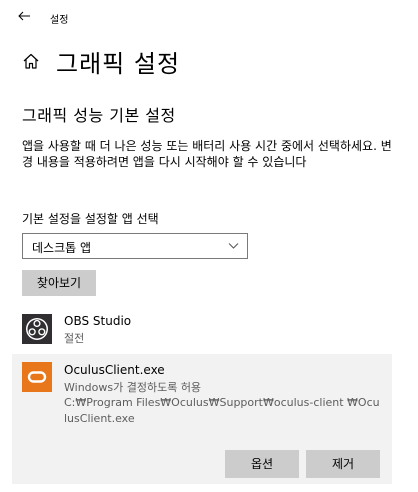 This screenshot has width=418, height=492. Describe the element at coordinates (37, 377) in the screenshot. I see `oculus-icon` at that location.